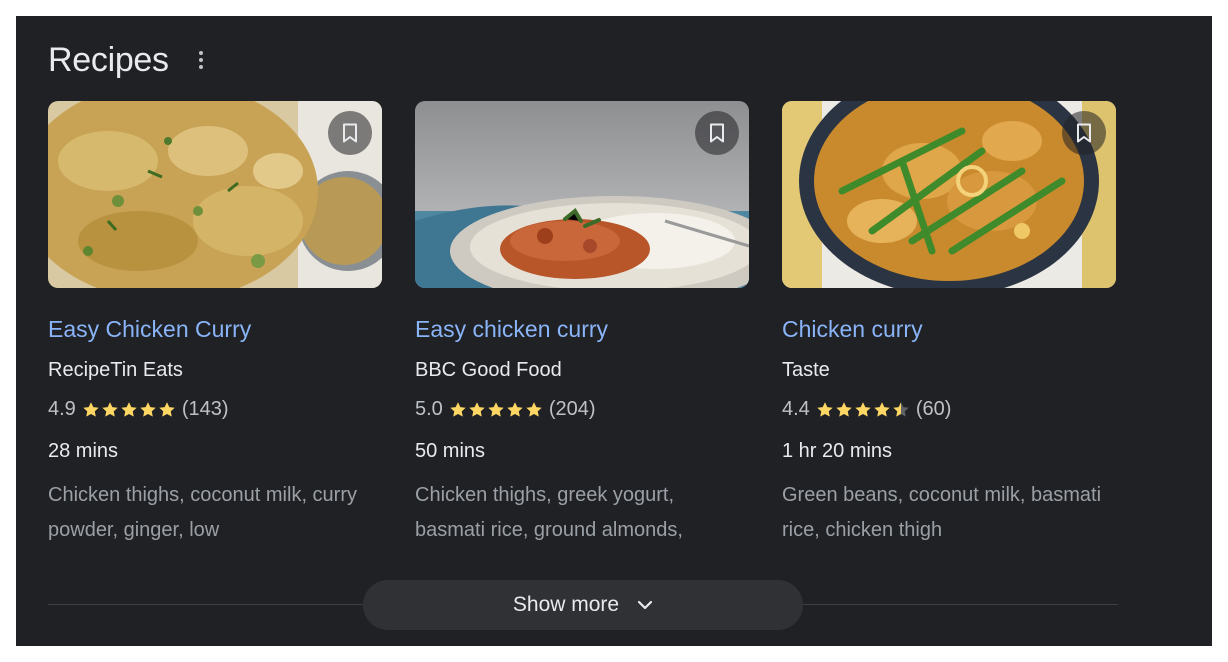  I want to click on show-more-label: Show more, so click(566, 604).